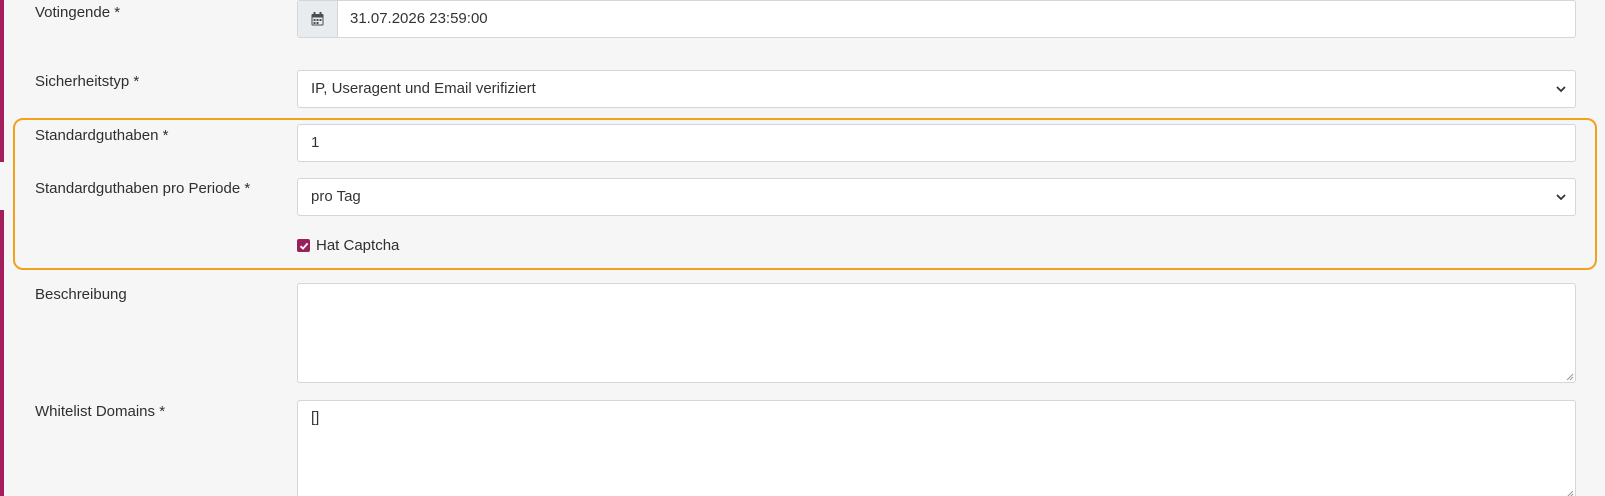  I want to click on captcha-label: Hat Captcha, so click(357, 245).